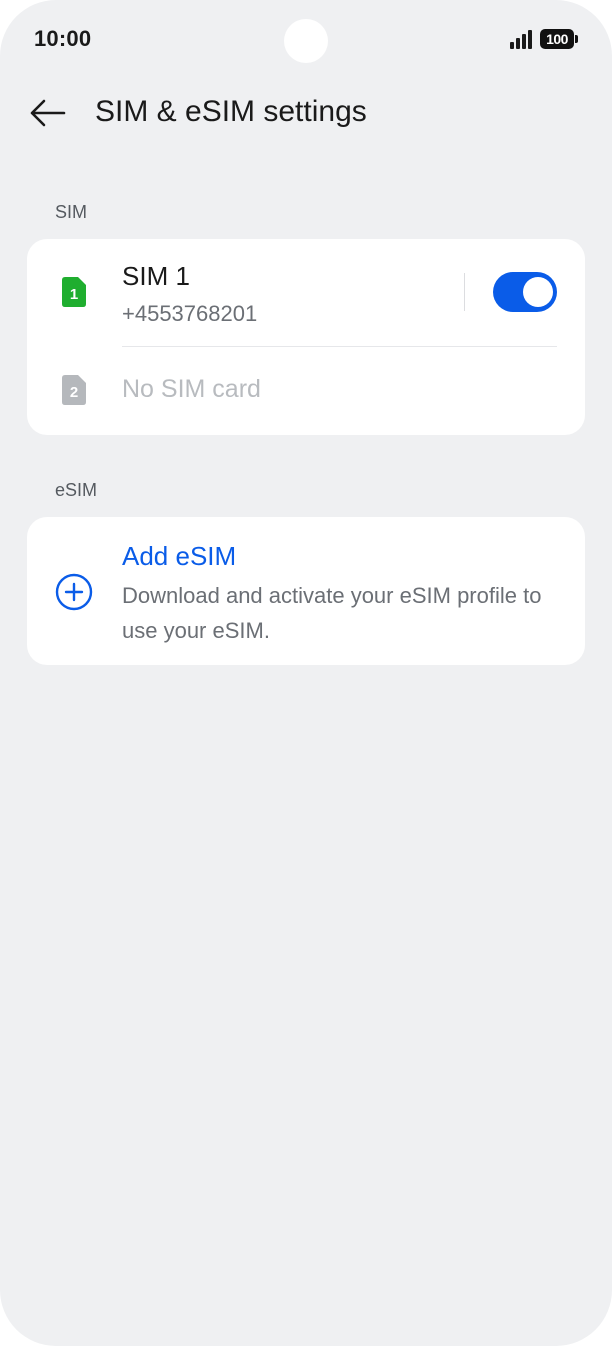 Image resolution: width=612 pixels, height=1346 pixels. I want to click on toggle-knob, so click(538, 292).